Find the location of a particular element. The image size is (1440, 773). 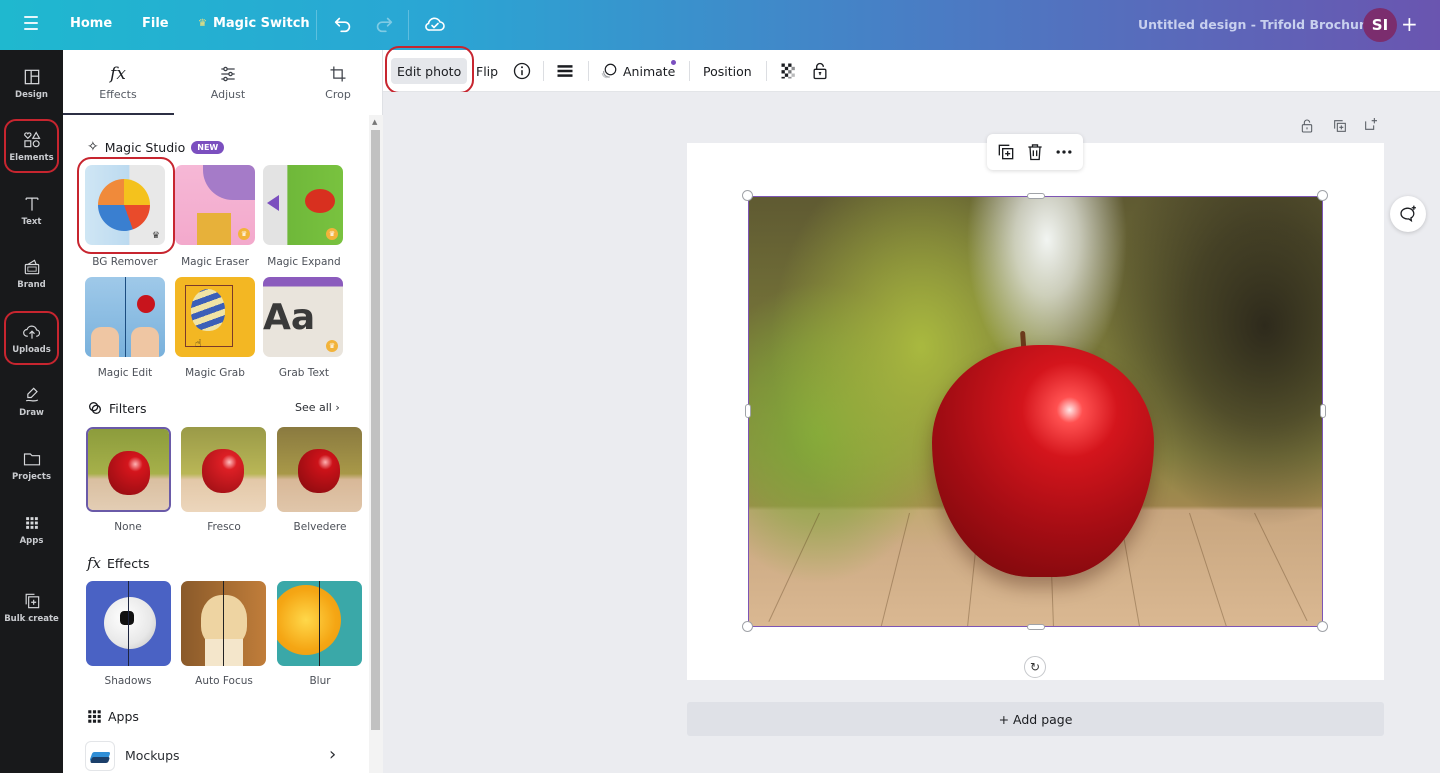

comment-add-icon is located at coordinates (1408, 214).